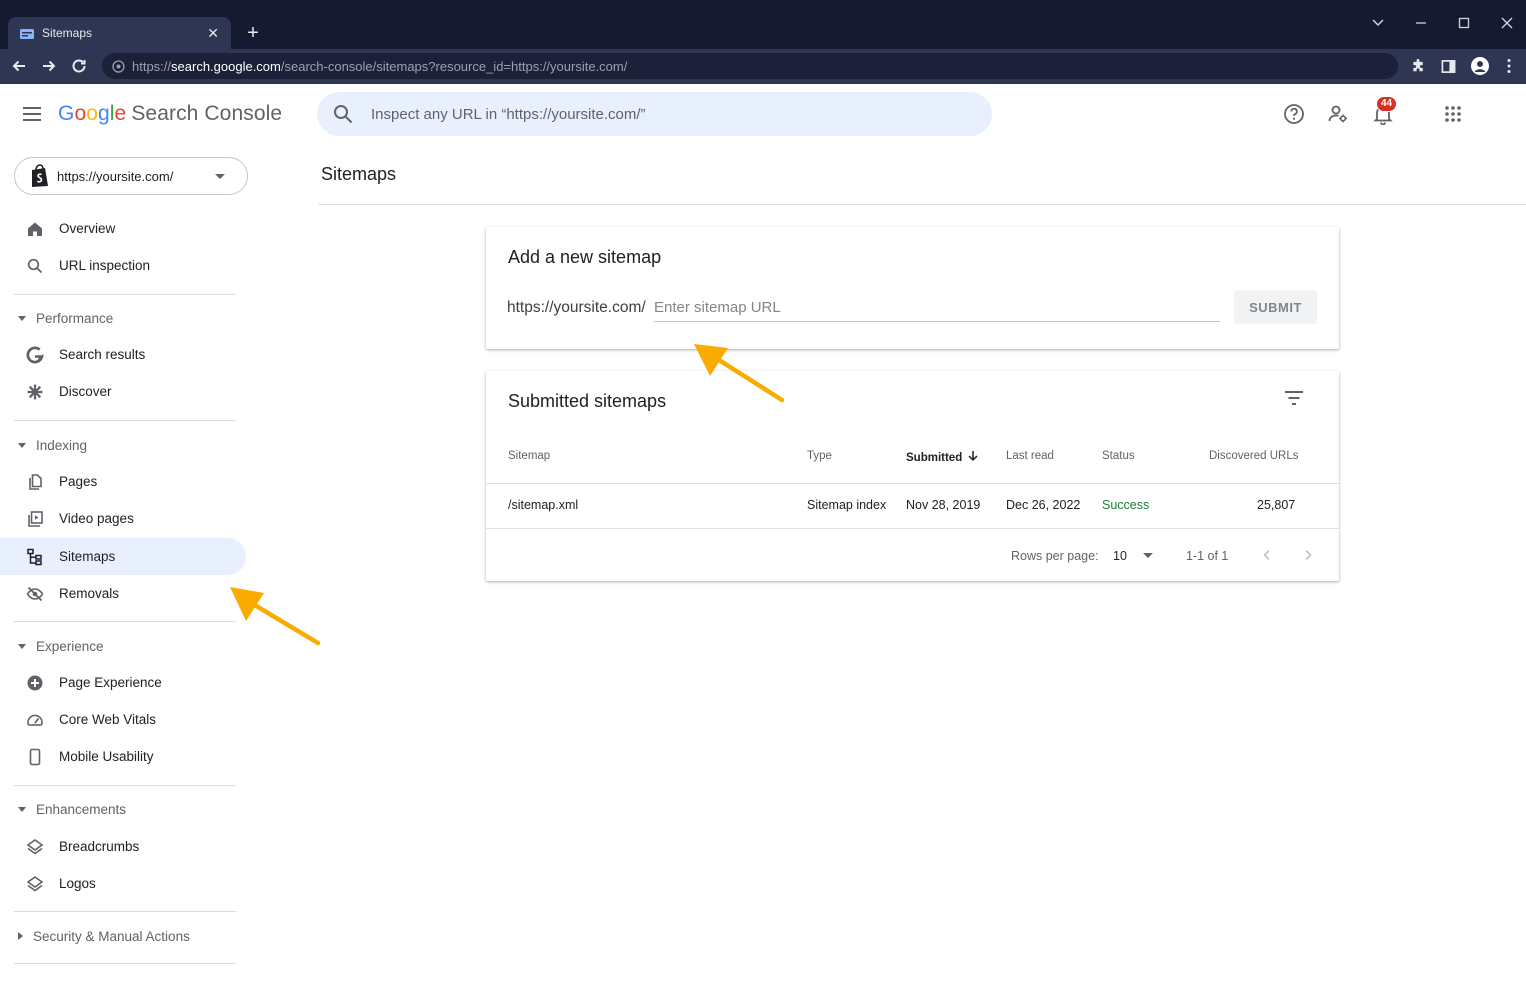  Describe the element at coordinates (123, 883) in the screenshot. I see `sidebar-item-logos: Logos` at that location.